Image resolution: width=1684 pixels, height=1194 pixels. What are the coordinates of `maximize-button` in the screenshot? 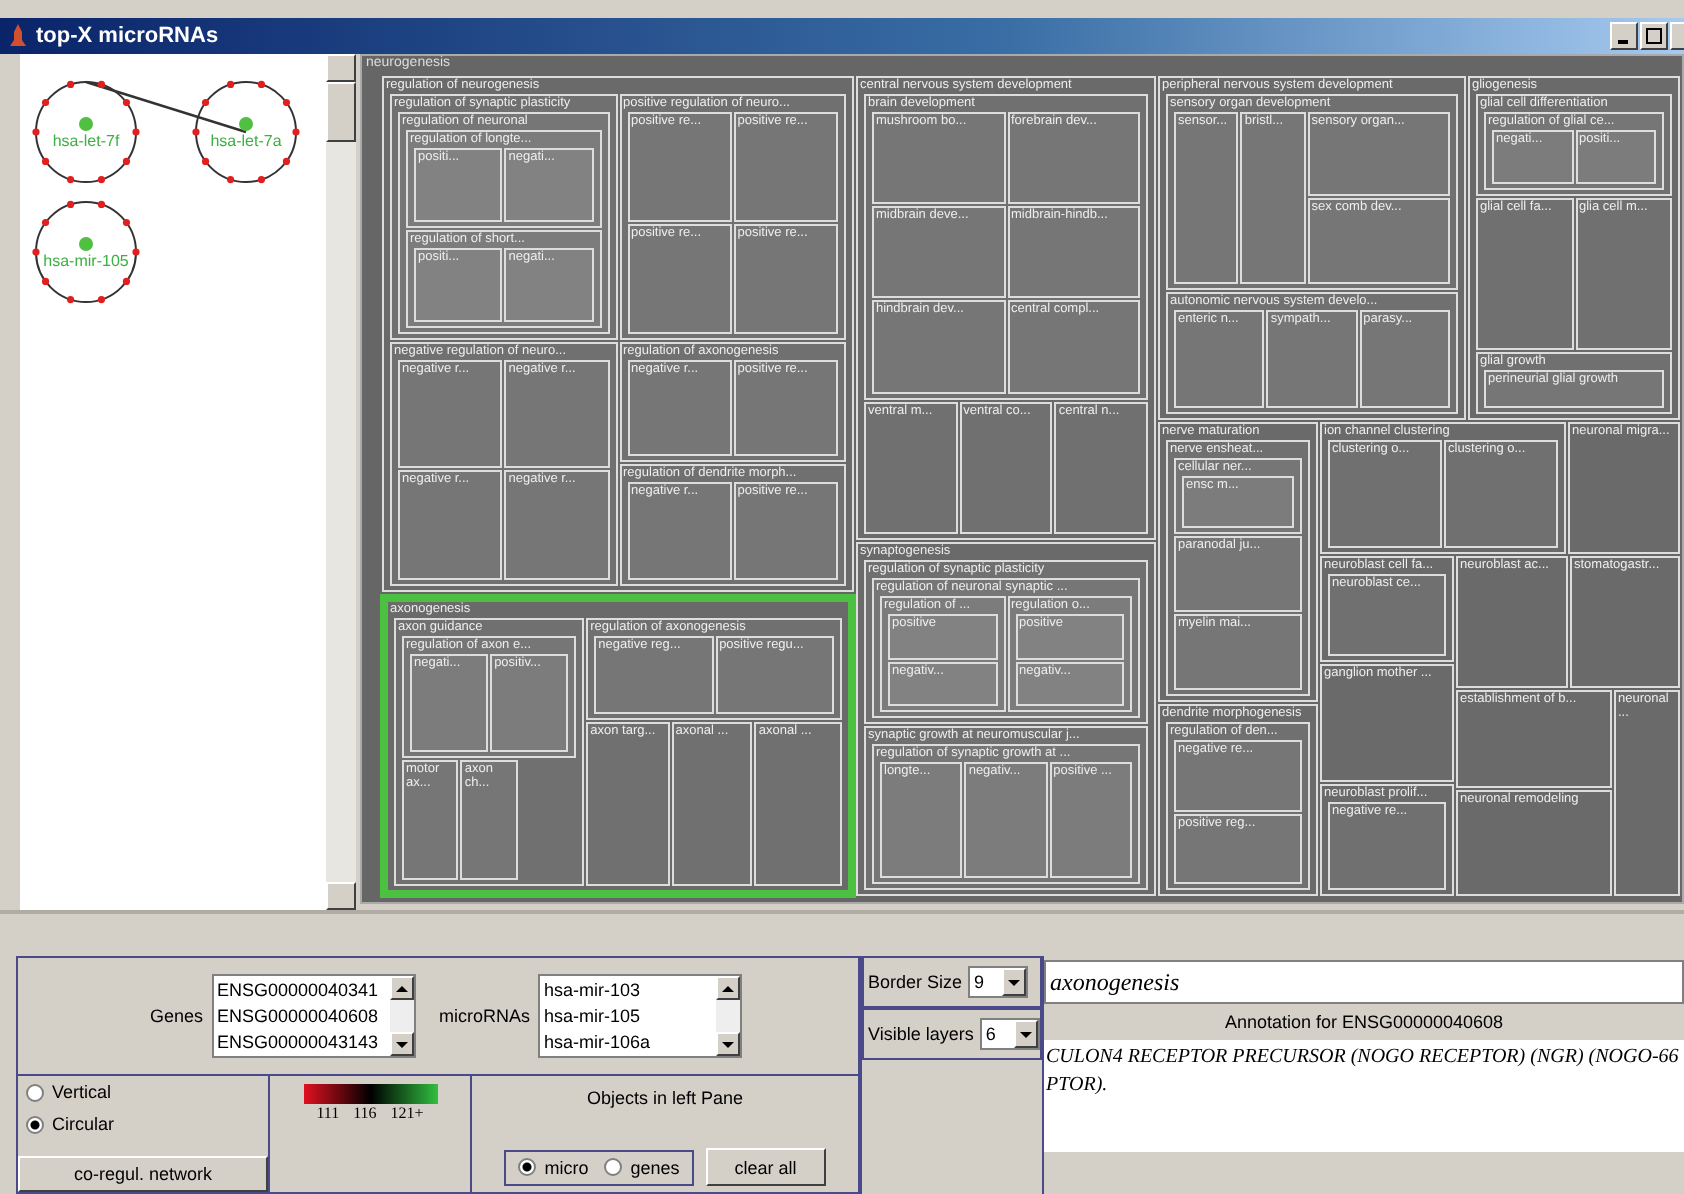 It's located at (1654, 36).